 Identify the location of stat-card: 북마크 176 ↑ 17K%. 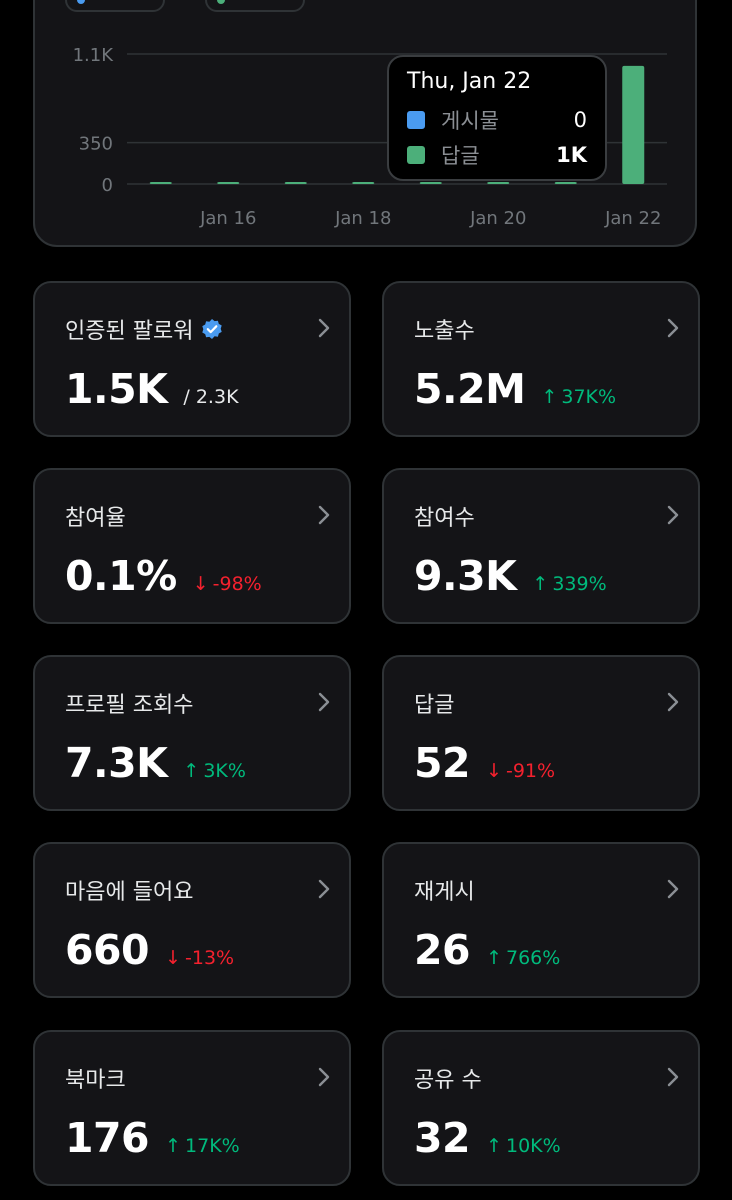
(192, 1108).